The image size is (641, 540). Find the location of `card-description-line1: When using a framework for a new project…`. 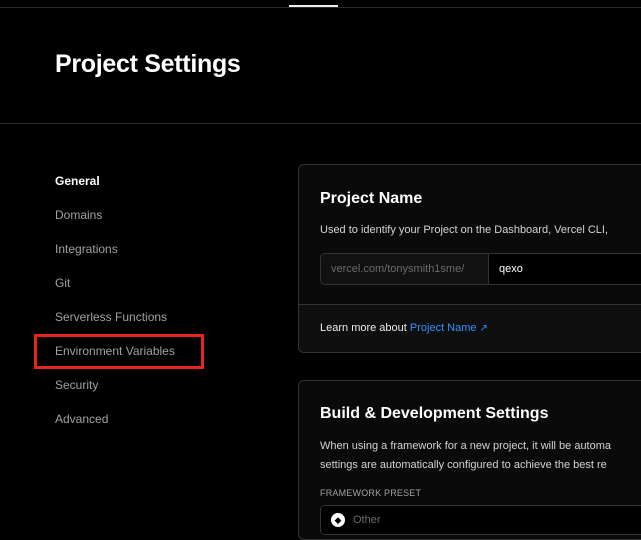

card-description-line1: When using a framework for a new project… is located at coordinates (466, 446).